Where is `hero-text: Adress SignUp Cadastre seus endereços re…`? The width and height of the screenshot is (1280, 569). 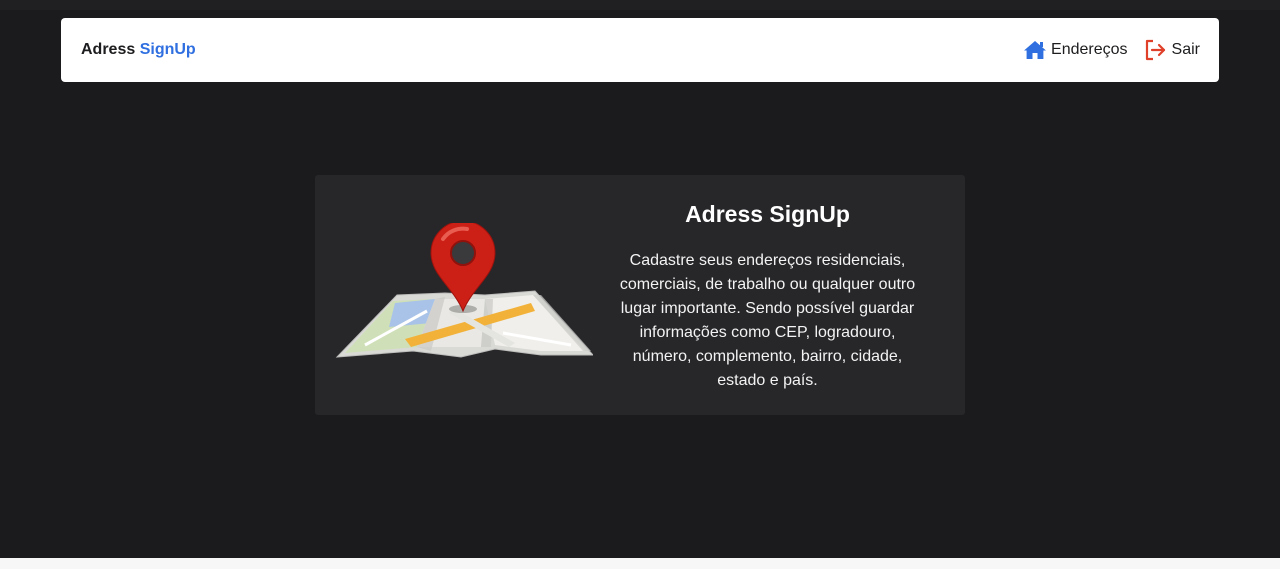 hero-text: Adress SignUp Cadastre seus endereços re… is located at coordinates (767, 296).